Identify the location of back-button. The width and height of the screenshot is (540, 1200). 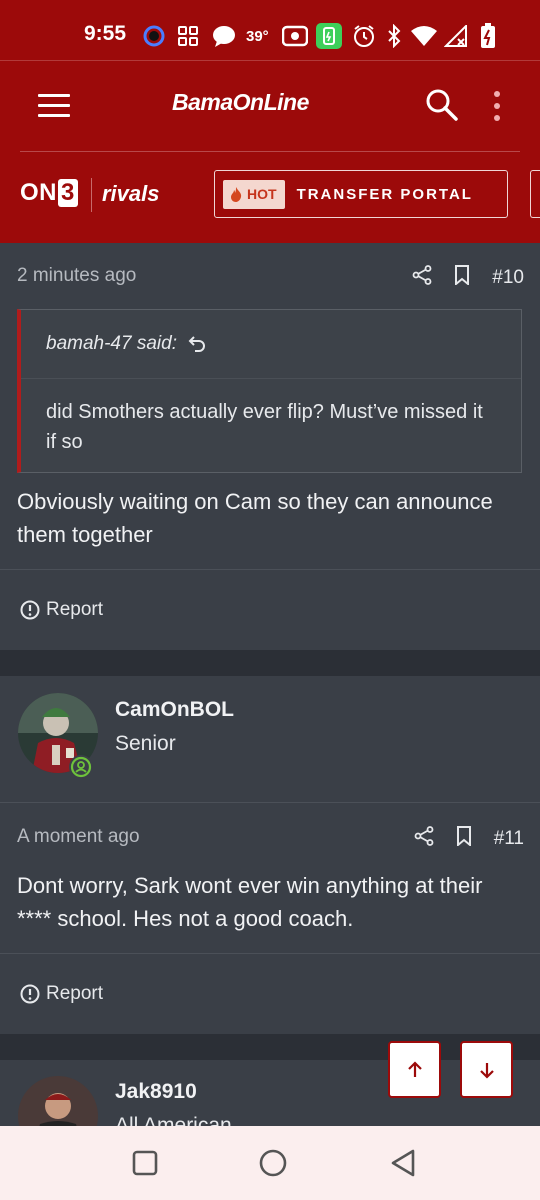
(403, 1163).